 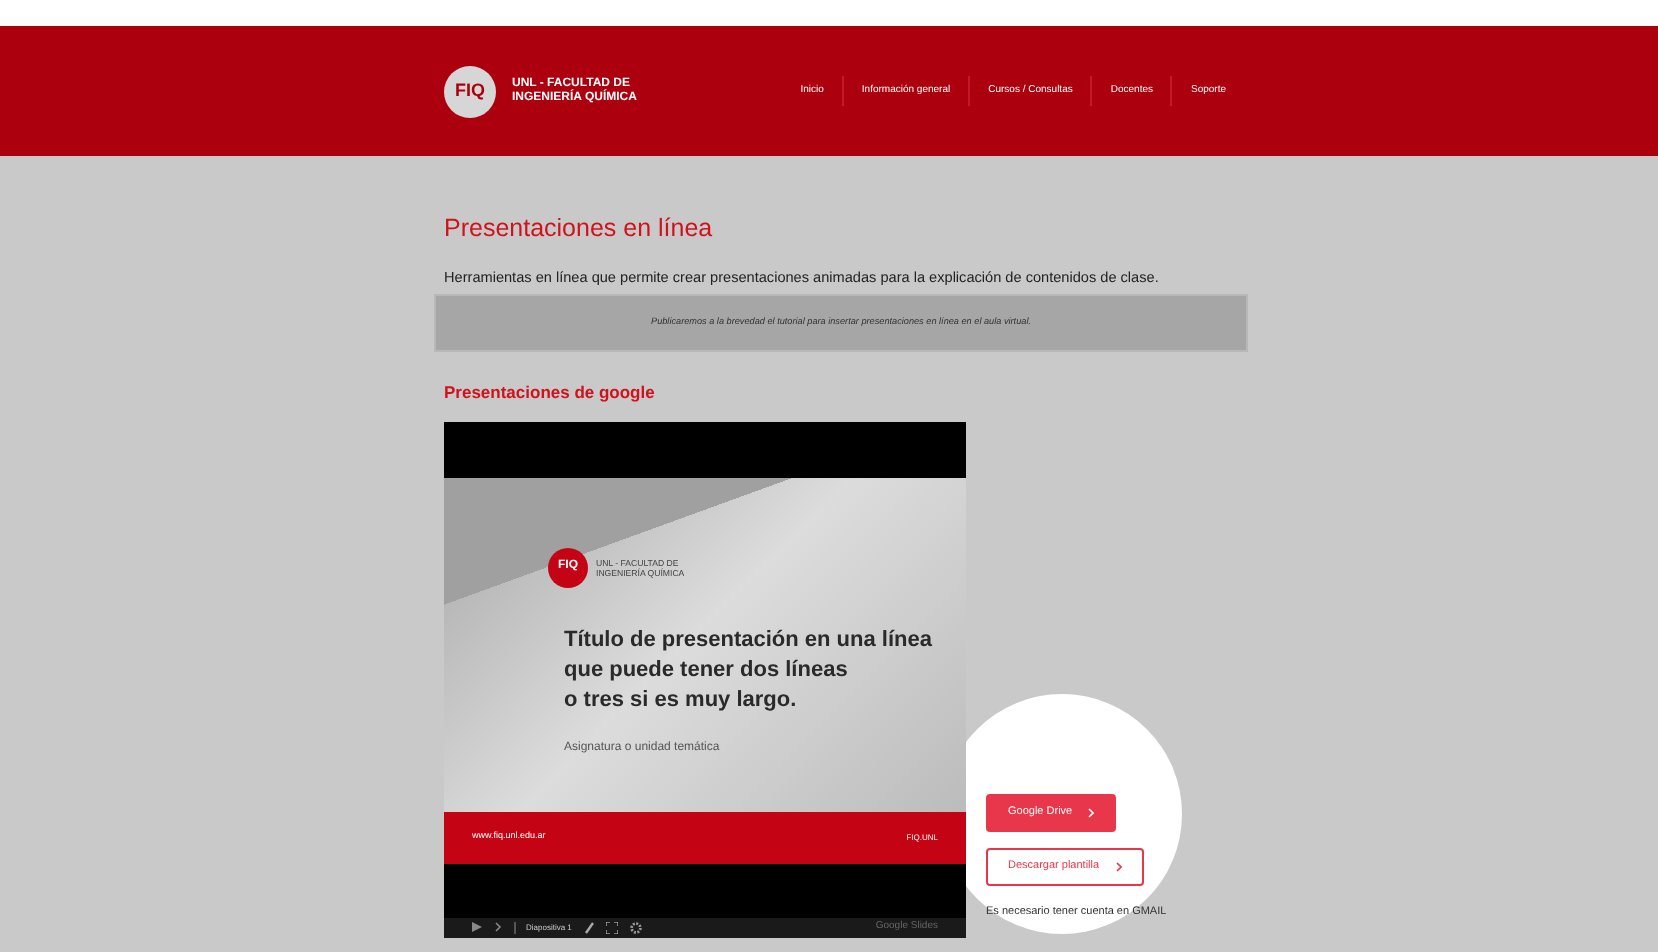 What do you see at coordinates (635, 927) in the screenshot?
I see `settings-icon` at bounding box center [635, 927].